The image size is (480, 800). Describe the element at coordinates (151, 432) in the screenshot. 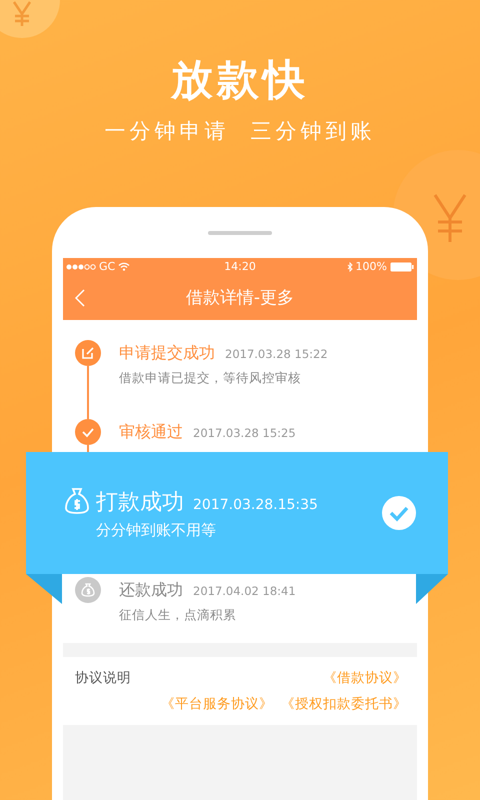

I see `step-title: 审核通过` at that location.